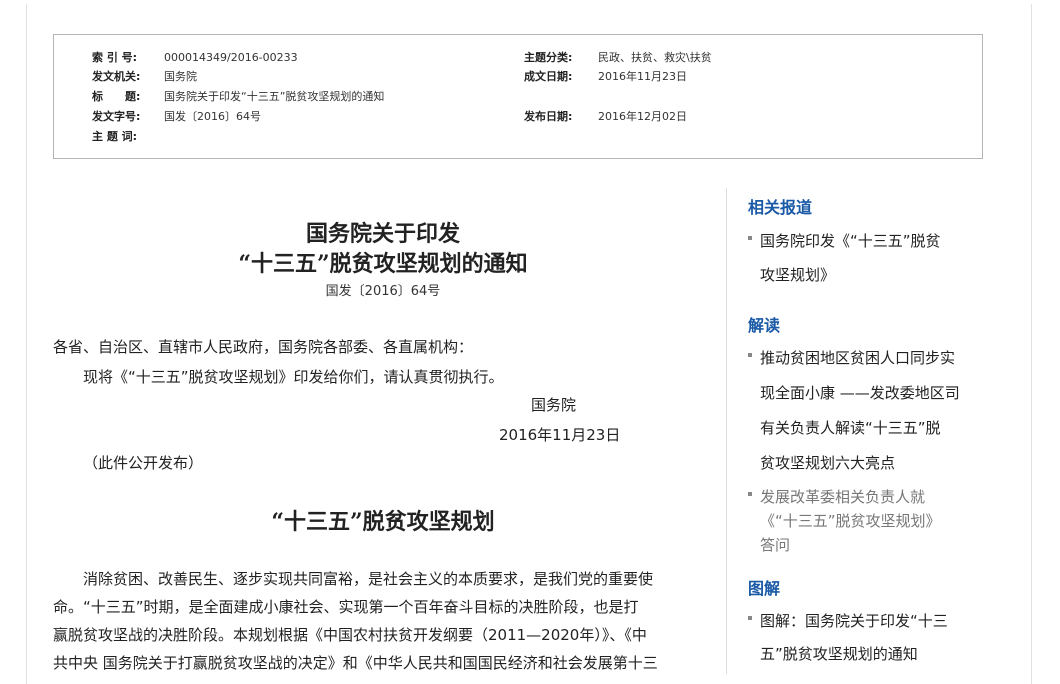 The width and height of the screenshot is (1060, 684). What do you see at coordinates (554, 405) in the screenshot?
I see `signer: 国务院` at bounding box center [554, 405].